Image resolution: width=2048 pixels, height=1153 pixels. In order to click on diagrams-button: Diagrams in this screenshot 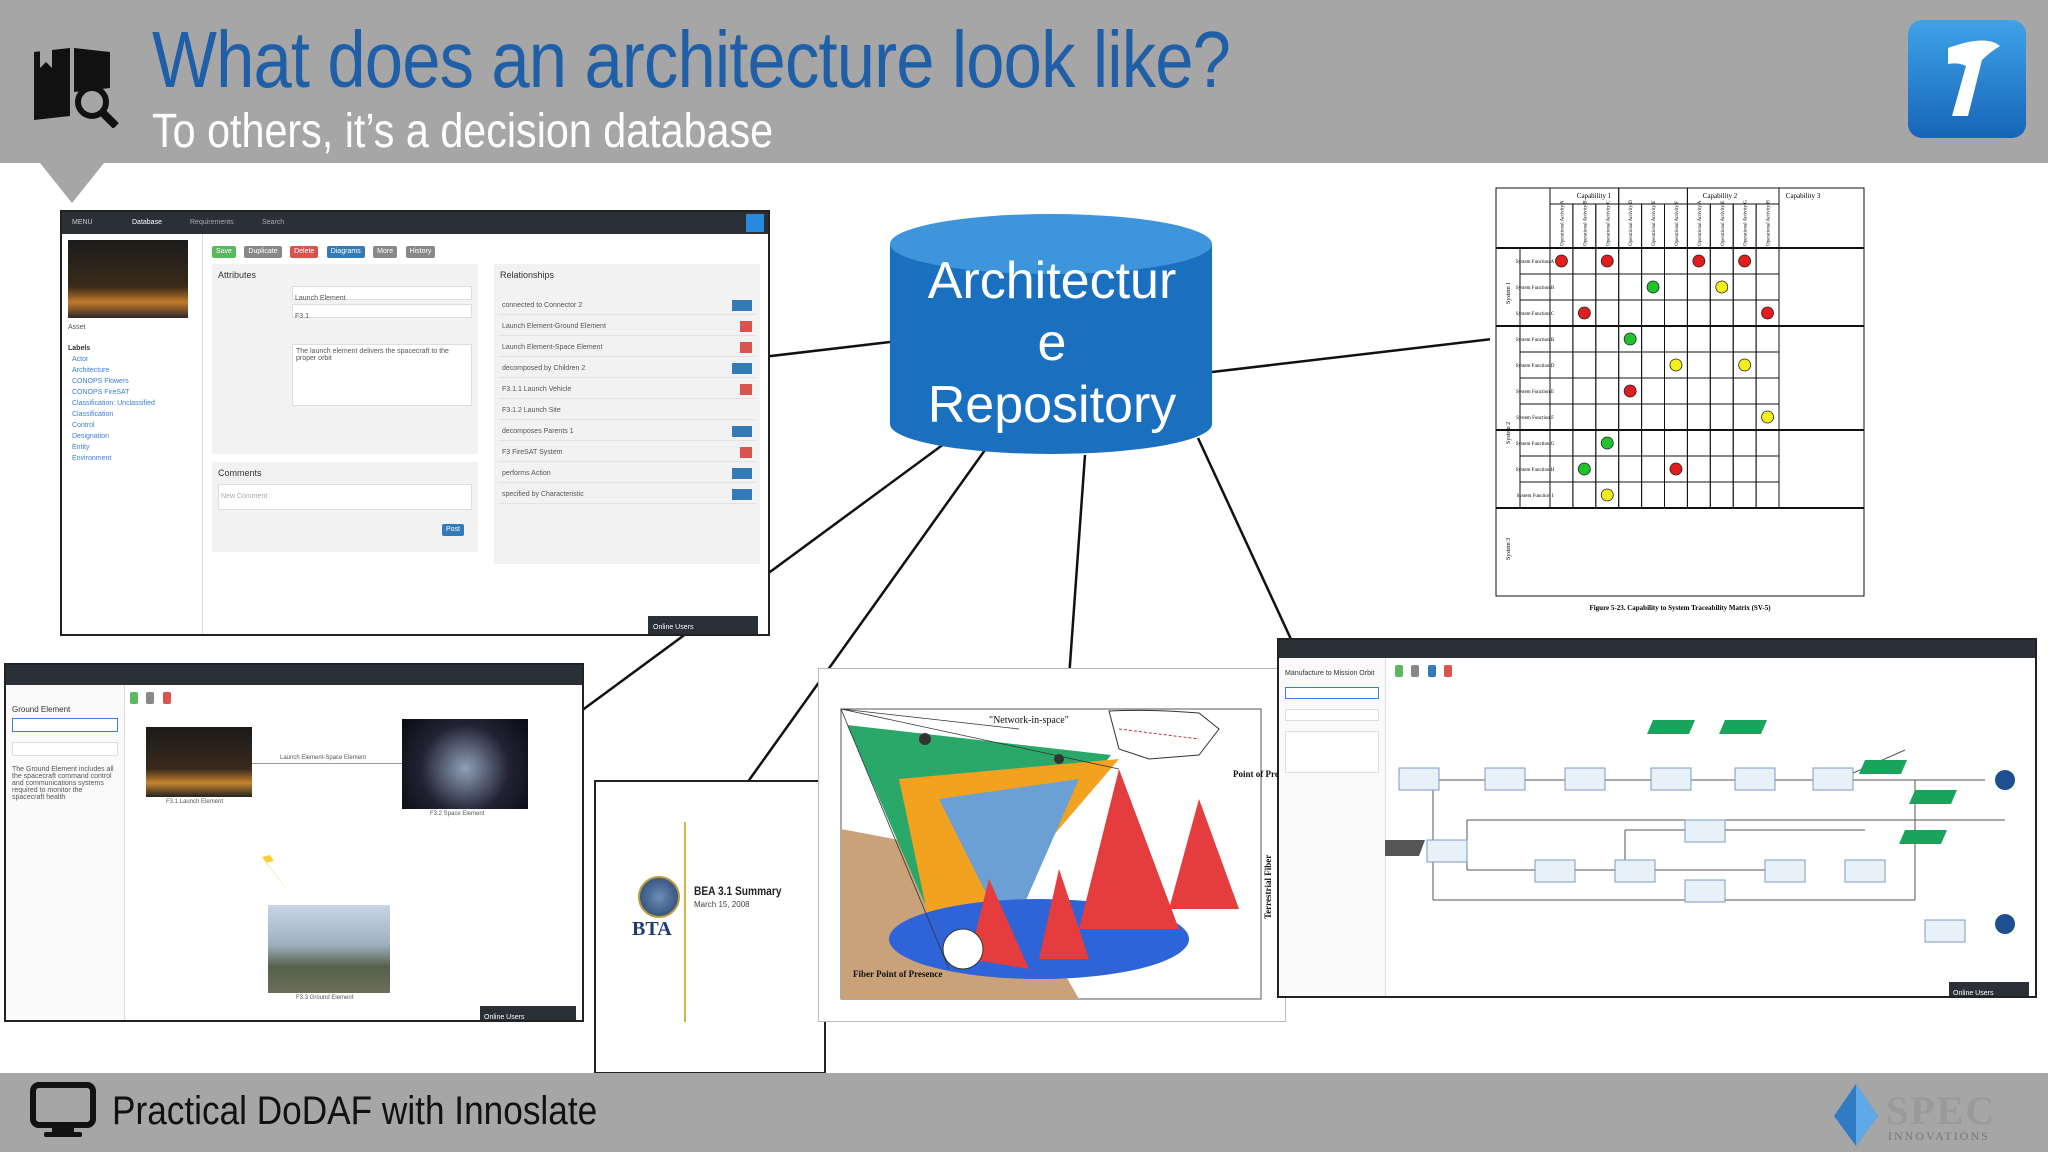, I will do `click(345, 252)`.